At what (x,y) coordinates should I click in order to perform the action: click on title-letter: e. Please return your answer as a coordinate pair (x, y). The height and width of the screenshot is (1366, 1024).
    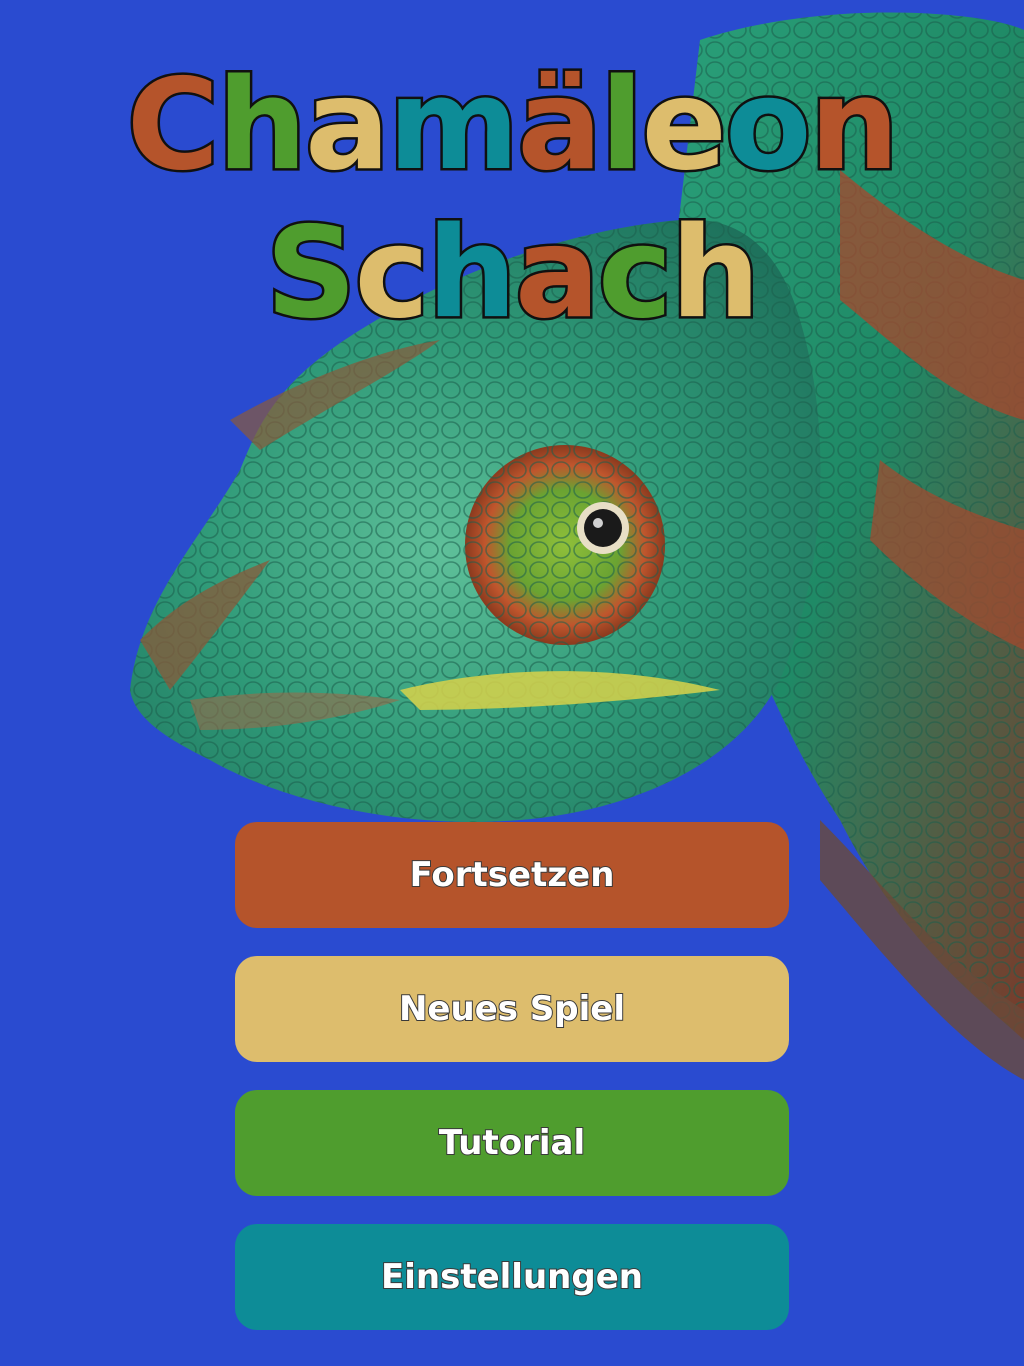
    Looking at the image, I should click on (684, 124).